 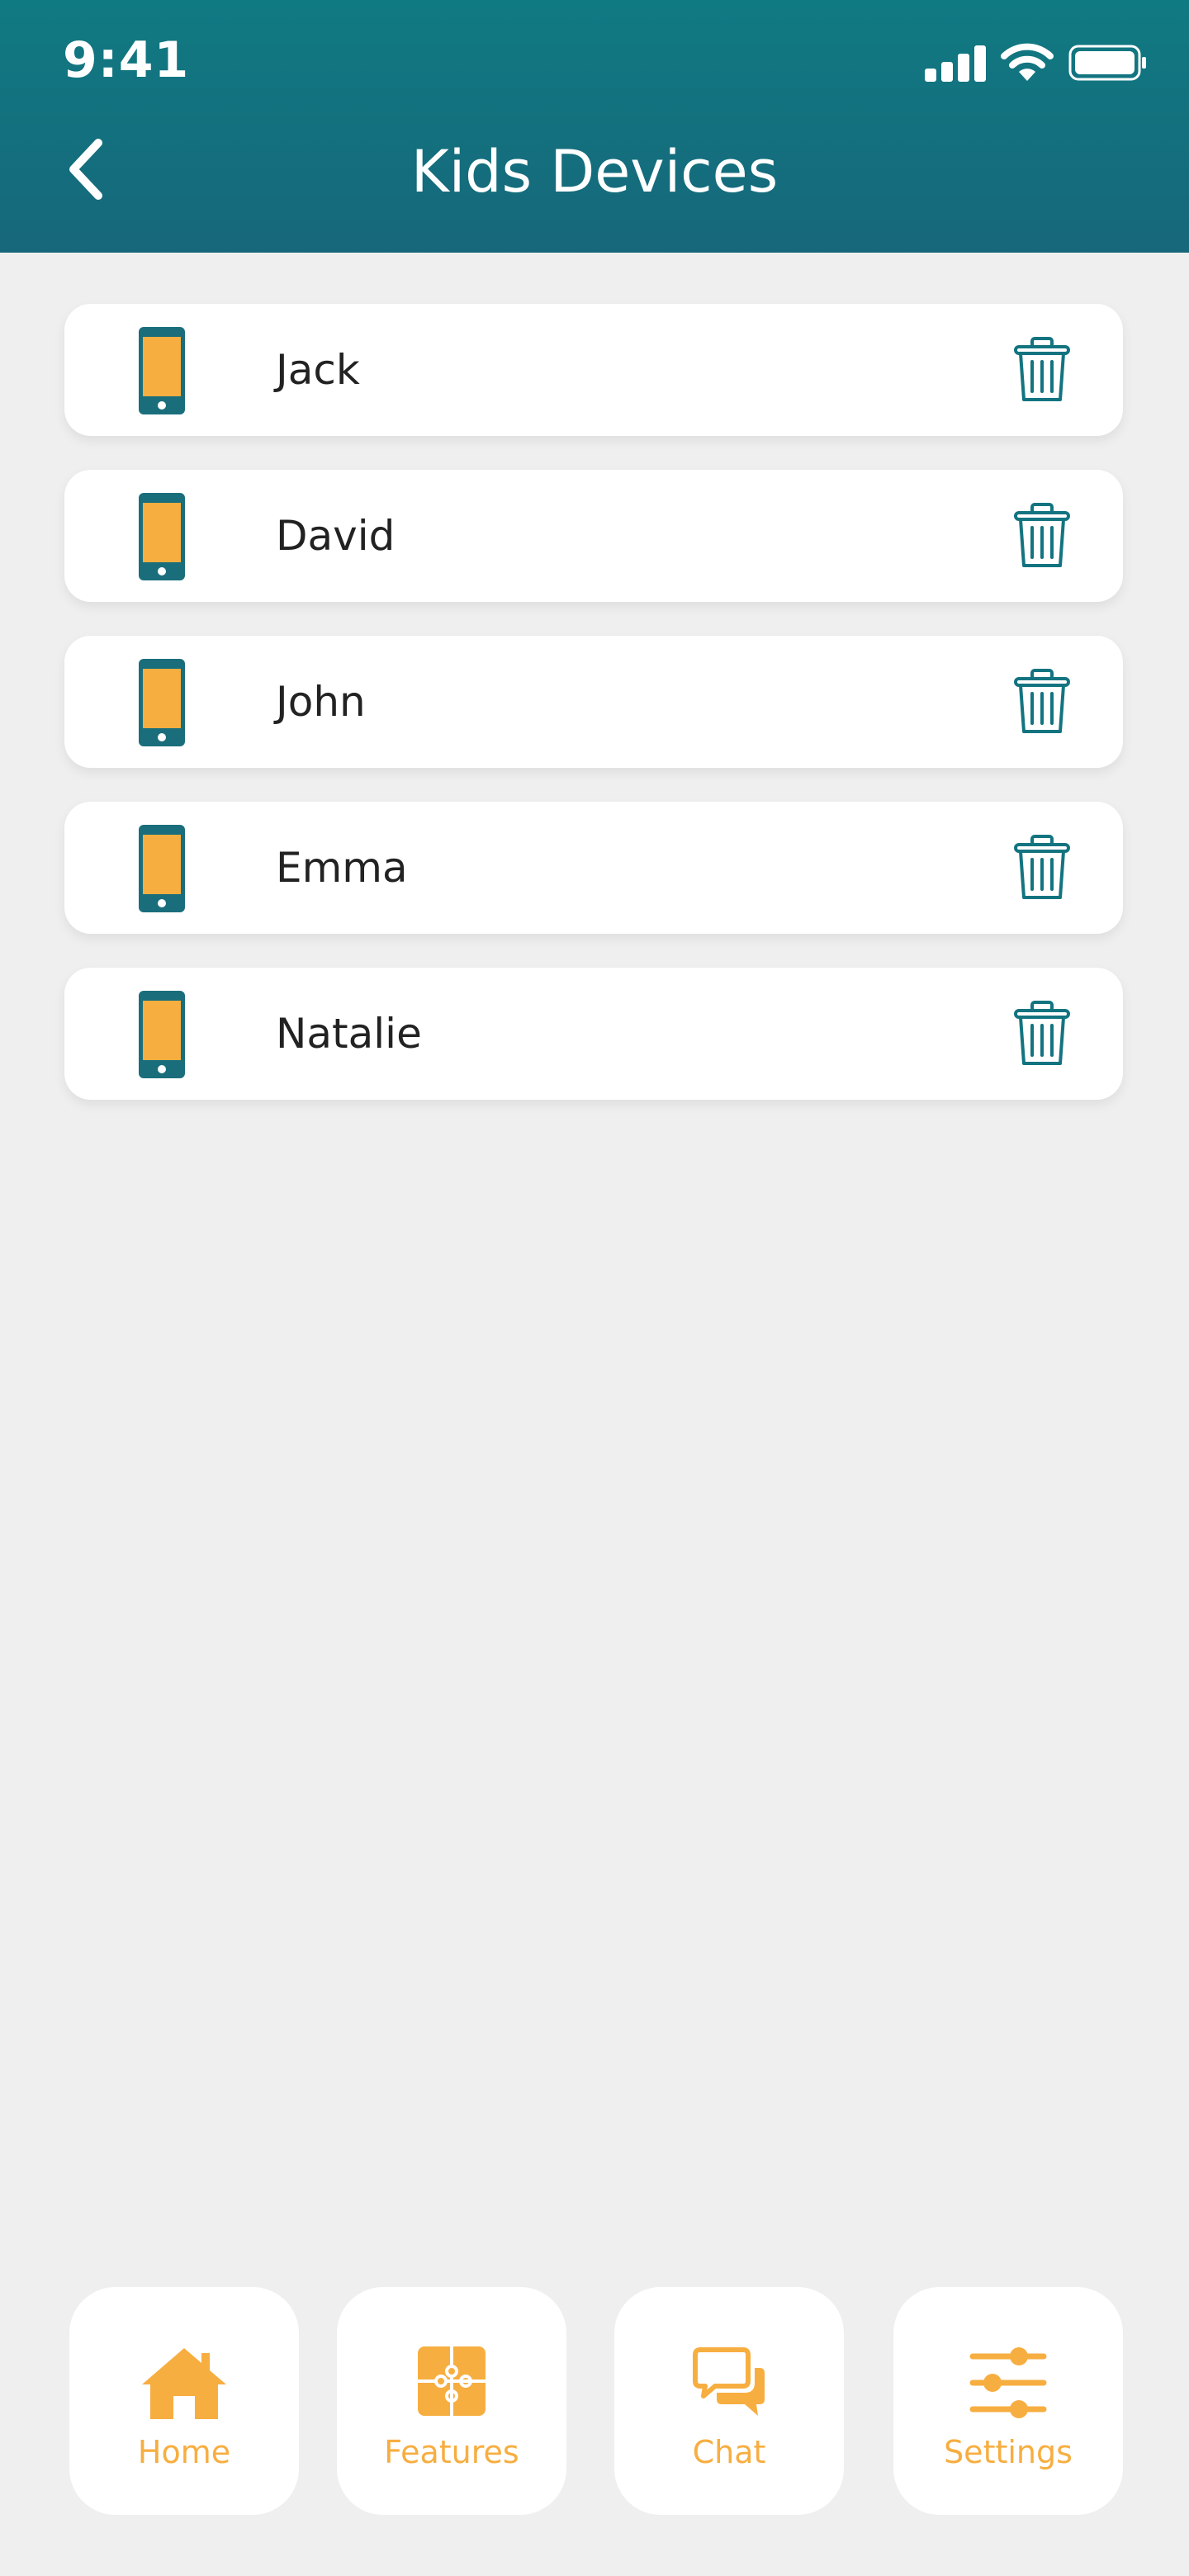 What do you see at coordinates (729, 2381) in the screenshot?
I see `chat-icon` at bounding box center [729, 2381].